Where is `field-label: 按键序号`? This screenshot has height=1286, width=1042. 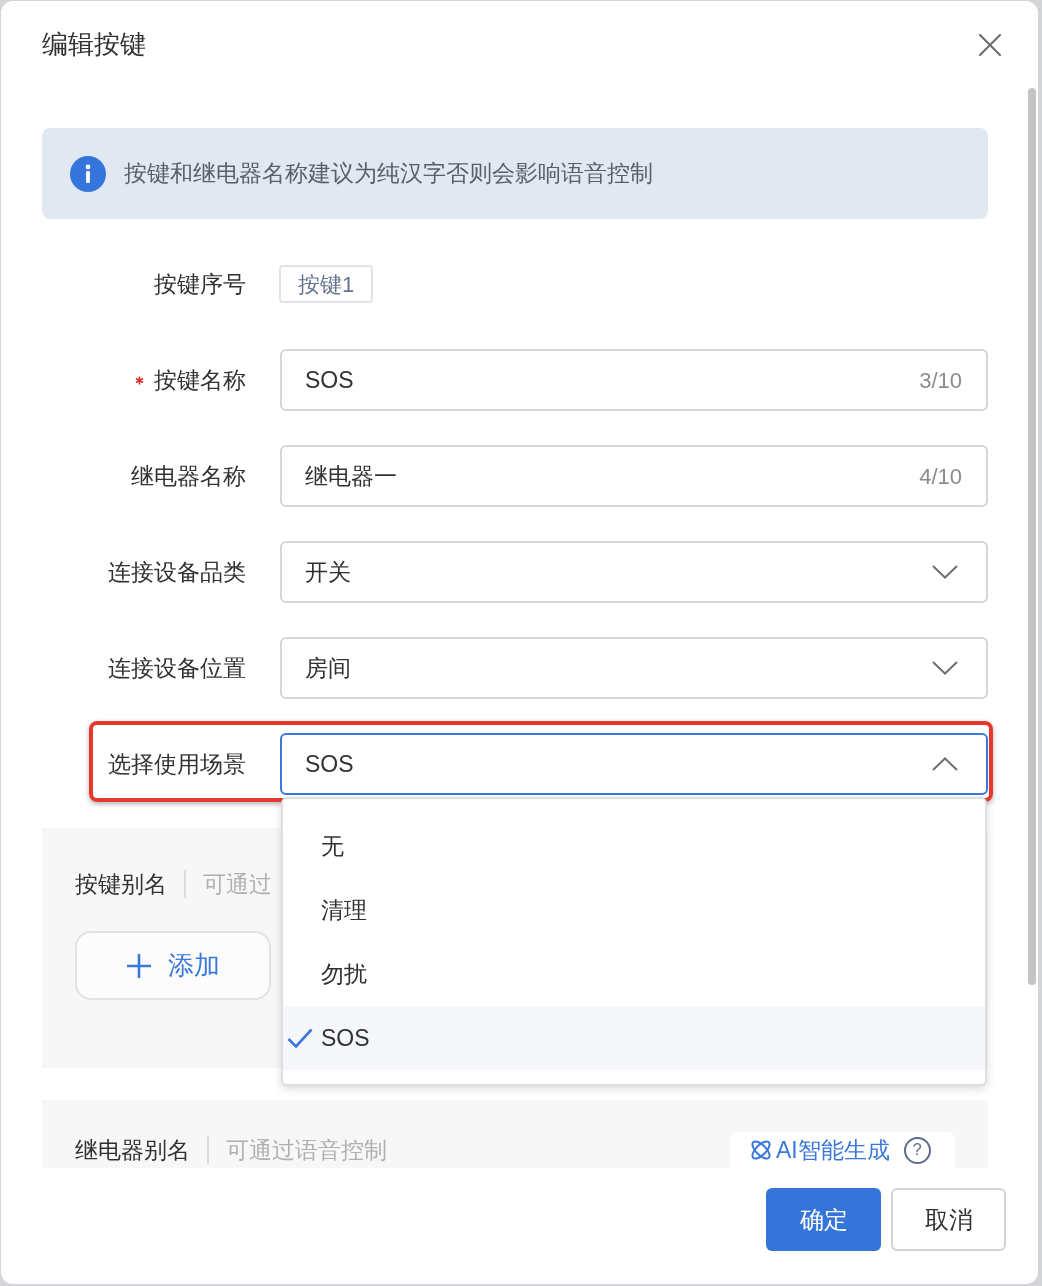 field-label: 按键序号 is located at coordinates (200, 284).